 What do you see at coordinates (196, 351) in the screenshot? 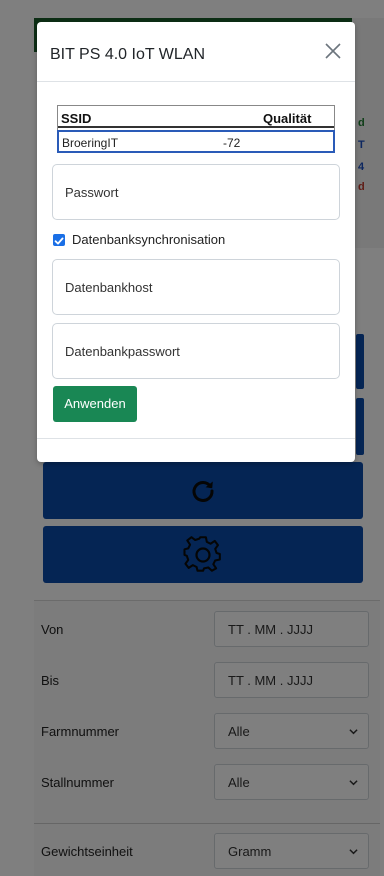
I see `db-password-input: Datenbankpasswort` at bounding box center [196, 351].